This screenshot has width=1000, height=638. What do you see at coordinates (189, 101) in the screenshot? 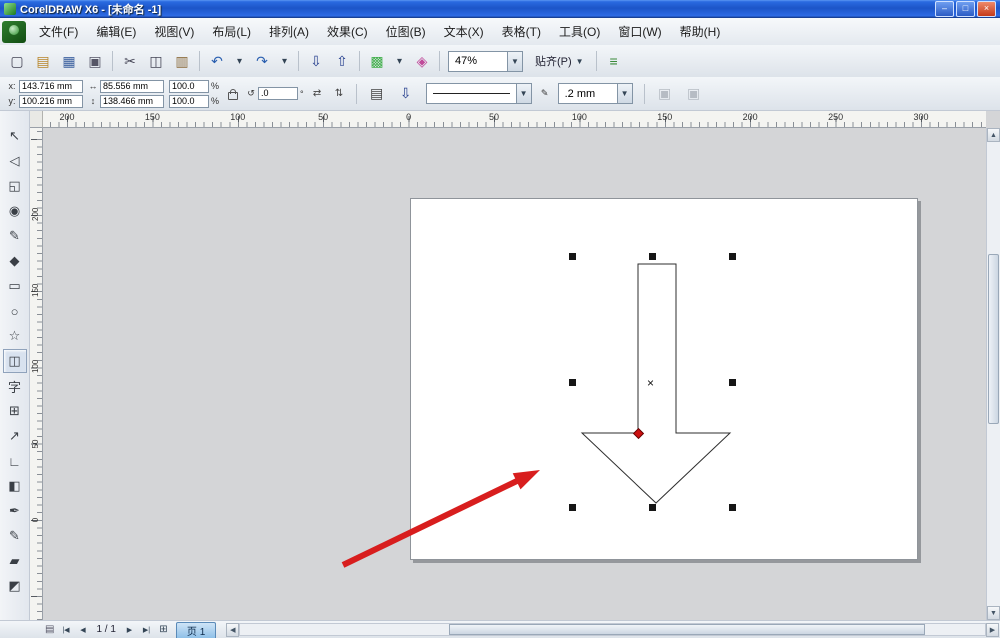
I see `scale-y-field: 100.0` at bounding box center [189, 101].